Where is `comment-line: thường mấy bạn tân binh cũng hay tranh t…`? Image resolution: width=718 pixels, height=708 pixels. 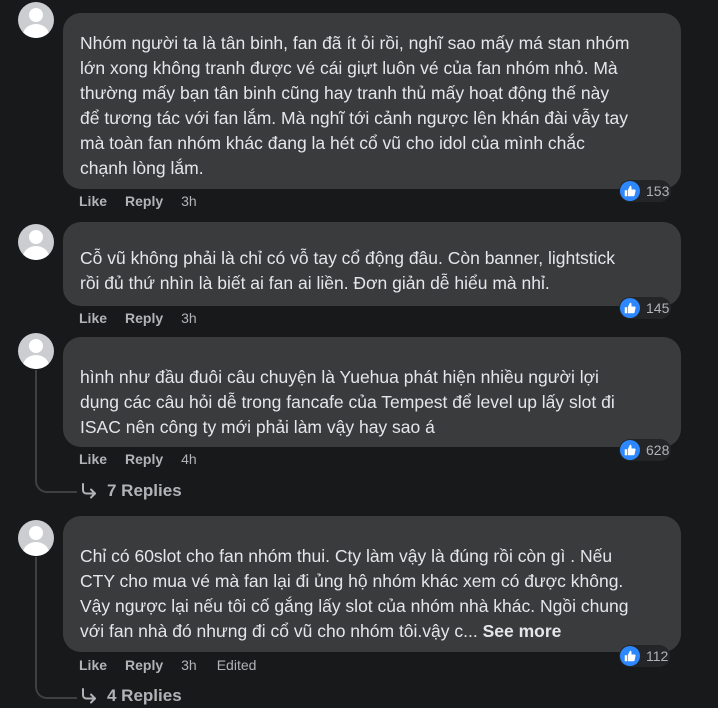
comment-line: thường mấy bạn tân binh cũng hay tranh t… is located at coordinates (345, 93).